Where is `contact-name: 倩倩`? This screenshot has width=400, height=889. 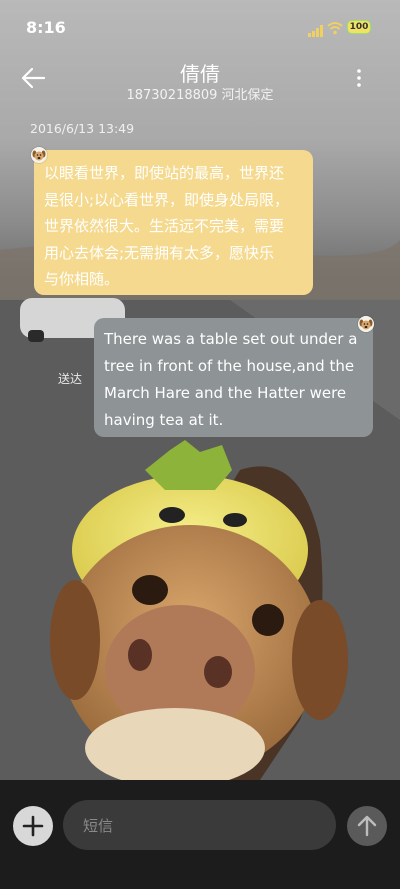
contact-name: 倩倩 is located at coordinates (200, 74).